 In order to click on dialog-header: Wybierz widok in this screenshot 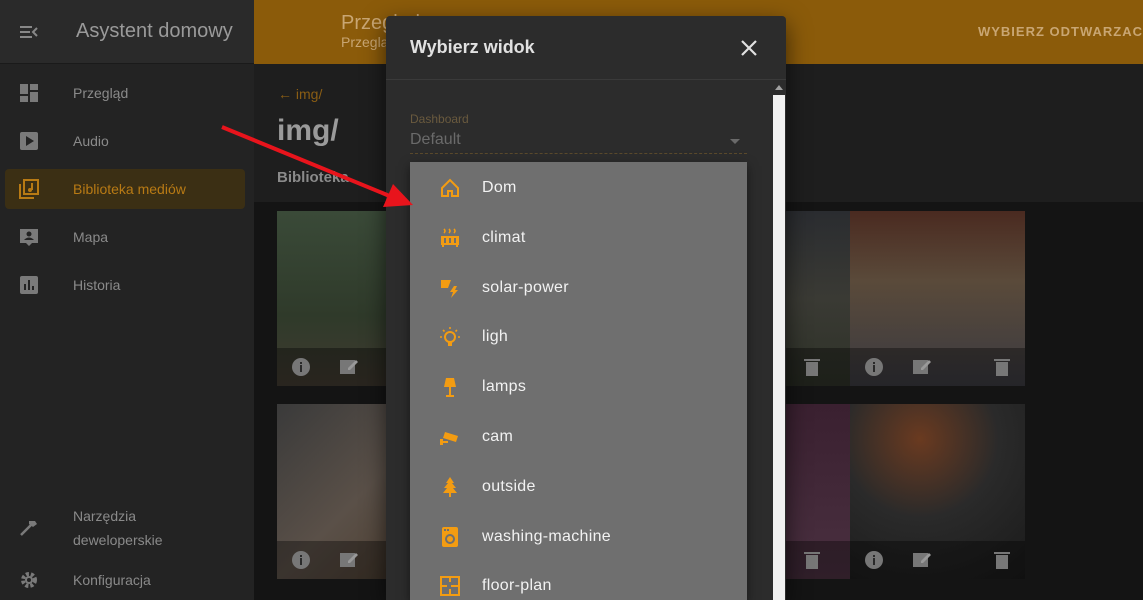, I will do `click(586, 48)`.